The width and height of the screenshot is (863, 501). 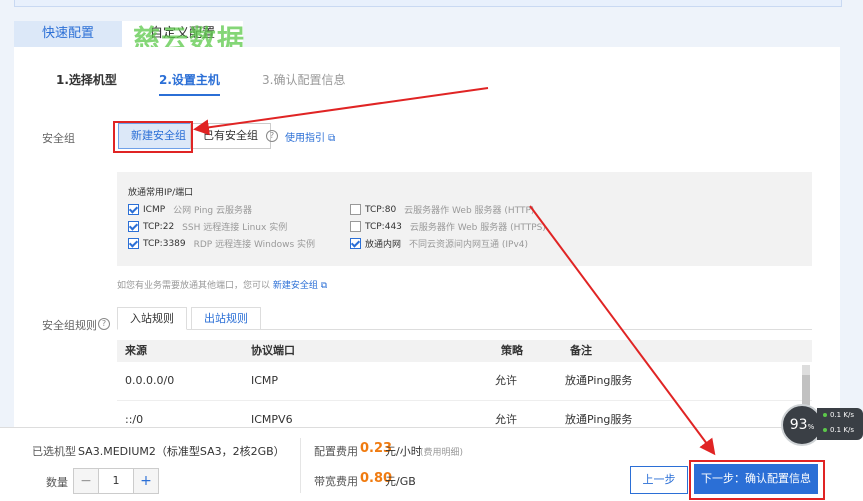 What do you see at coordinates (150, 380) in the screenshot?
I see `cell-source: 0.0.0.0/0` at bounding box center [150, 380].